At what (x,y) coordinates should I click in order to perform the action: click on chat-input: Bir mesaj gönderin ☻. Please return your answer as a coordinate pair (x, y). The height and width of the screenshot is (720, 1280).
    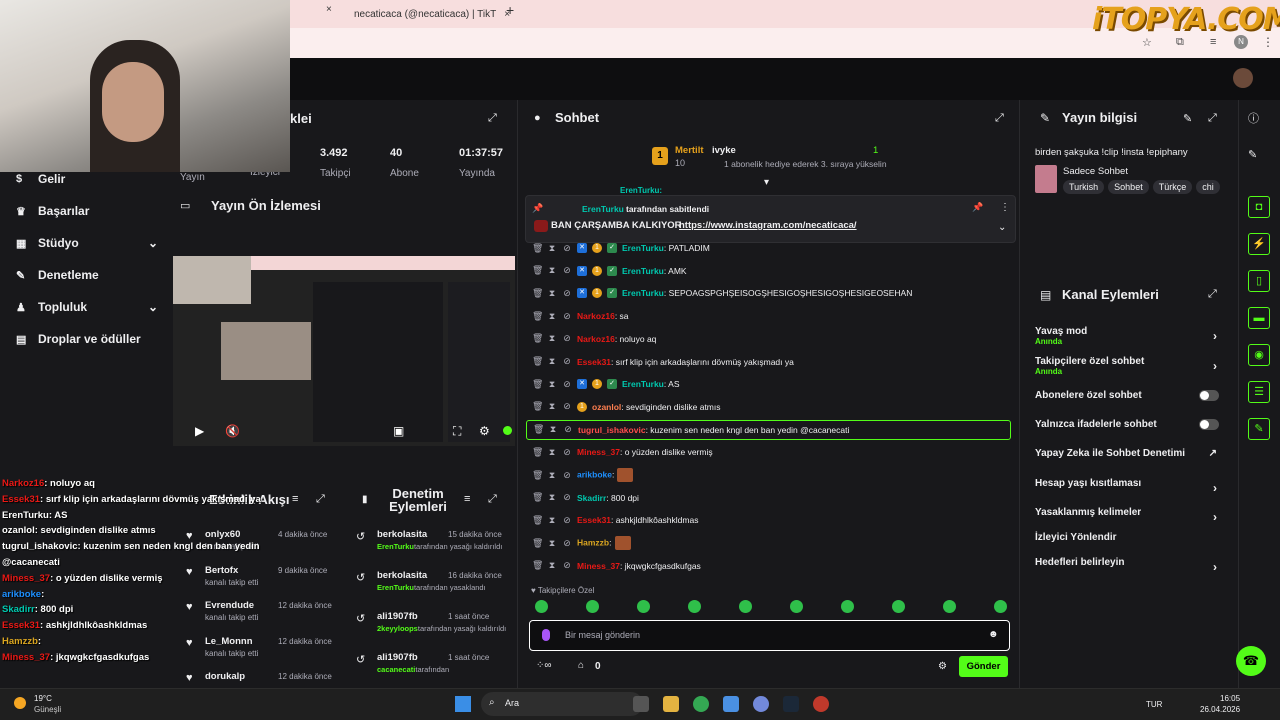
    Looking at the image, I should click on (769, 635).